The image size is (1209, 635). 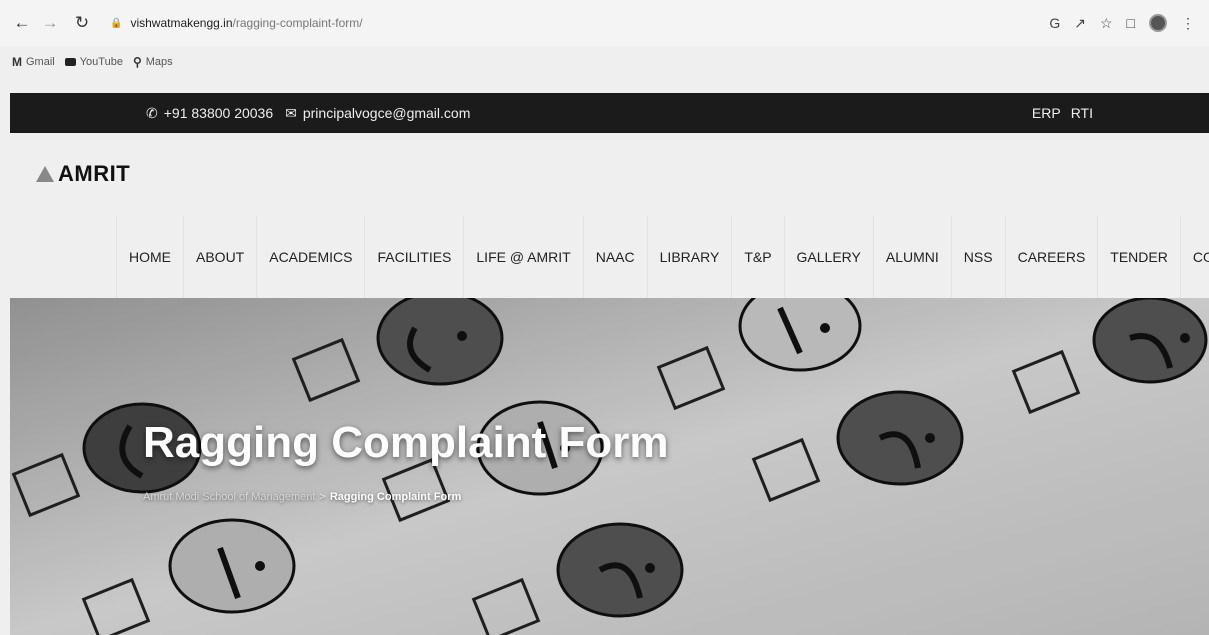 I want to click on url-path: /ragging-complaint-form/, so click(x=297, y=23).